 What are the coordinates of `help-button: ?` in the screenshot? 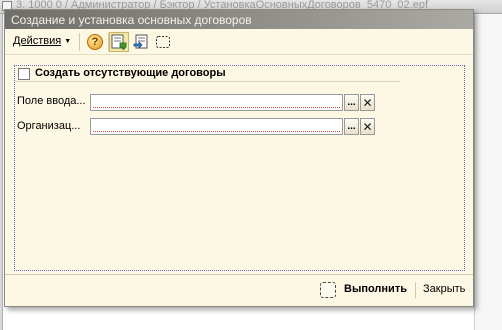 It's located at (95, 42).